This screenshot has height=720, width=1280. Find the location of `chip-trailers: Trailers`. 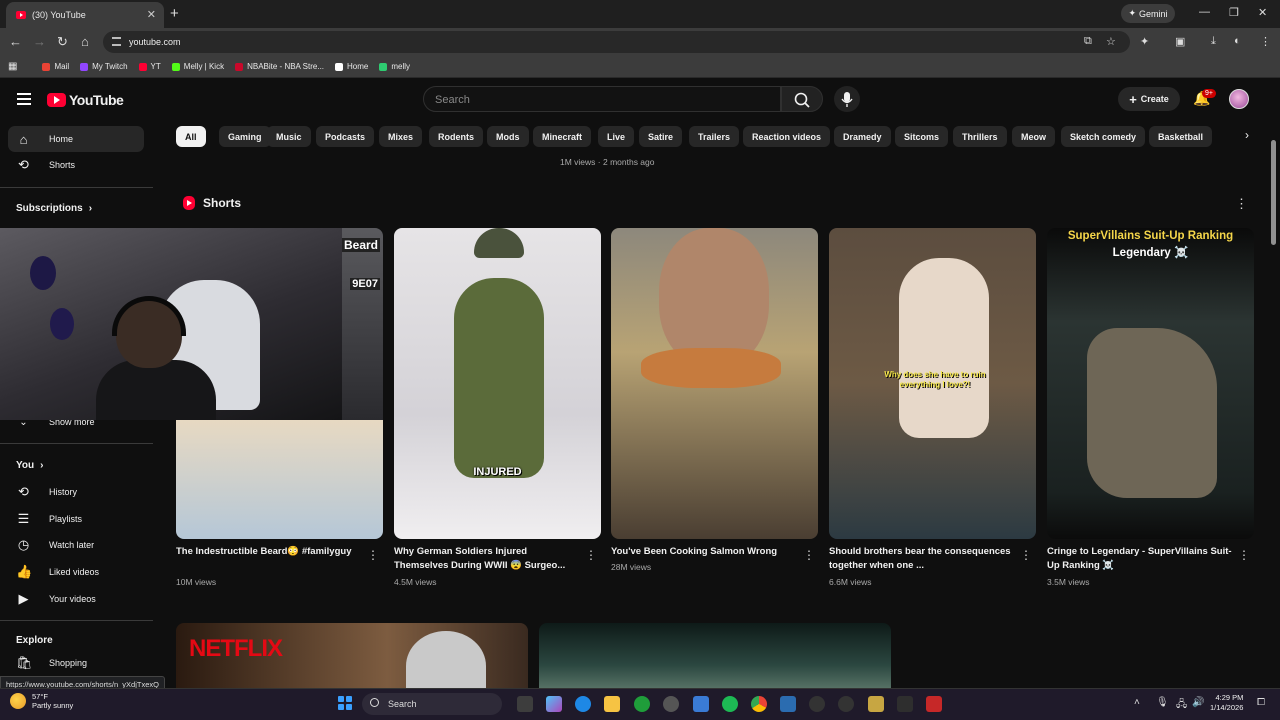

chip-trailers: Trailers is located at coordinates (714, 136).